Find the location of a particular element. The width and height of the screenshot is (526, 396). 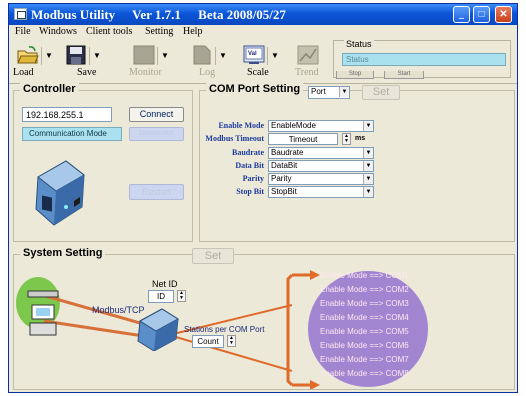

status-group: Status Status Stop Start is located at coordinates (422, 59).